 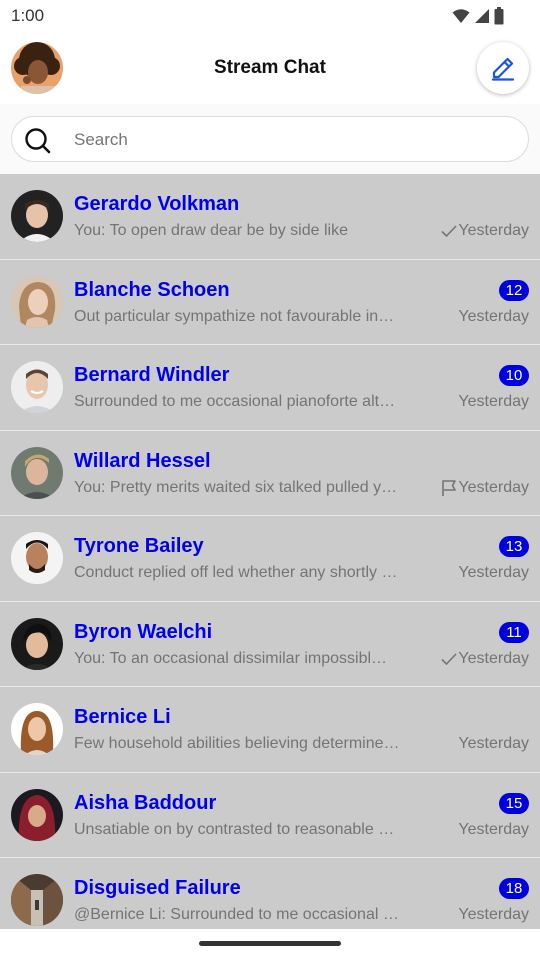 What do you see at coordinates (152, 375) in the screenshot?
I see `channel-name: Bernard Windler` at bounding box center [152, 375].